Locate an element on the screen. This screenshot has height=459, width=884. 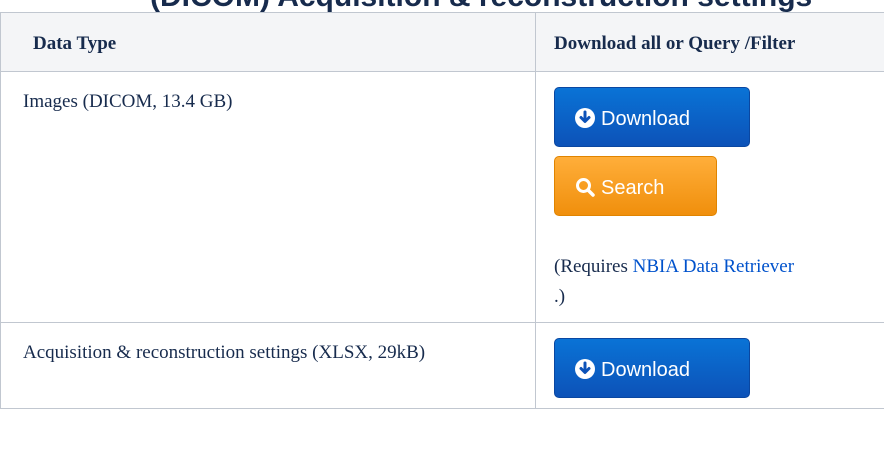
table-header-row: Data Type Download all or Query /Filter is located at coordinates (442, 42).